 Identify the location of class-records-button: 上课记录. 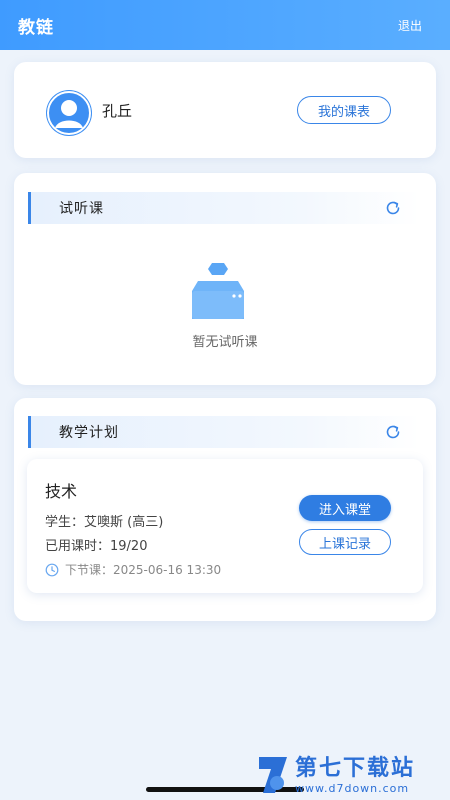
(345, 542).